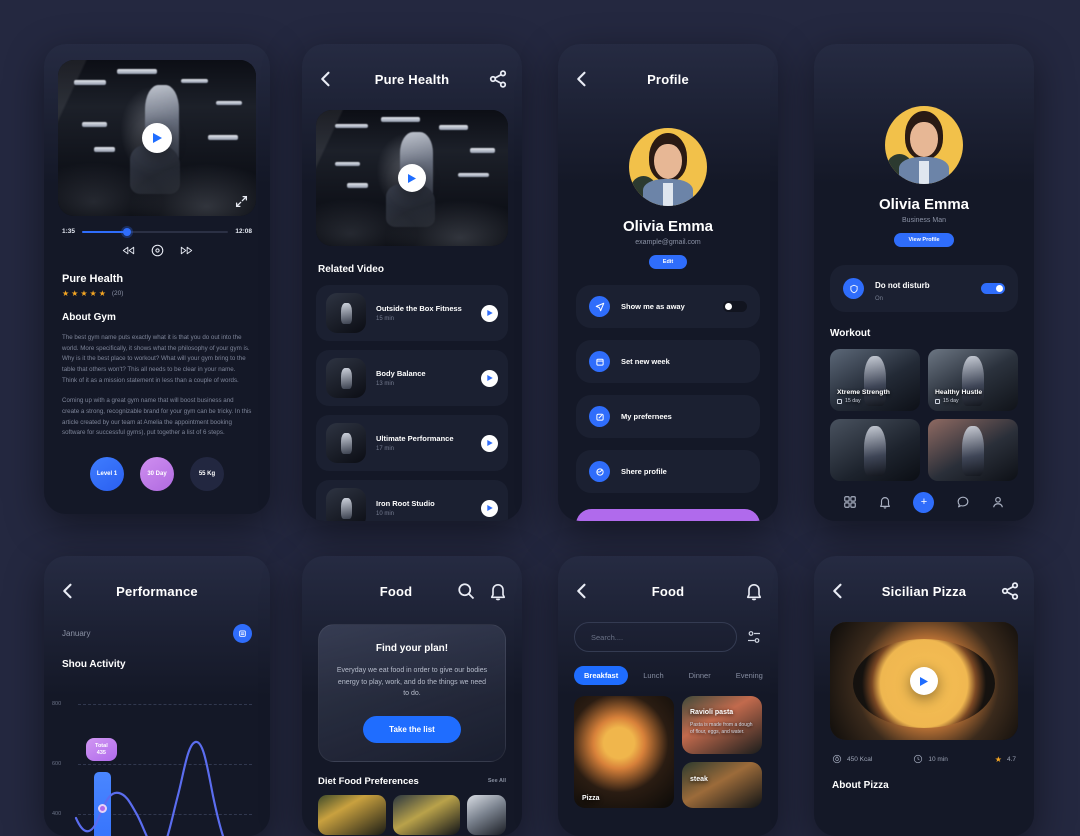 This screenshot has width=1080, height=836. I want to click on option-label: My prefernees, so click(646, 416).